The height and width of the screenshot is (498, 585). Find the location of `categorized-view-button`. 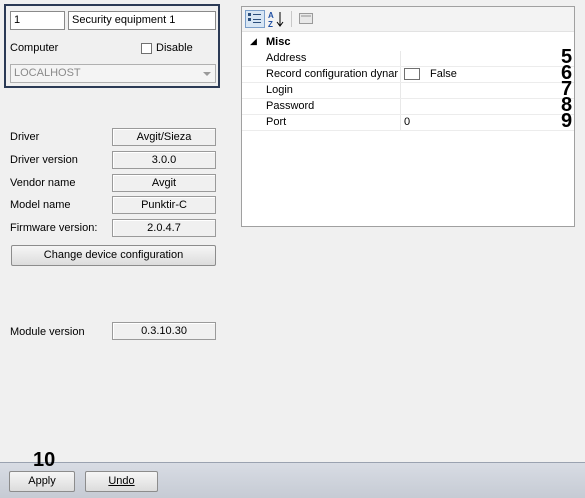

categorized-view-button is located at coordinates (255, 19).